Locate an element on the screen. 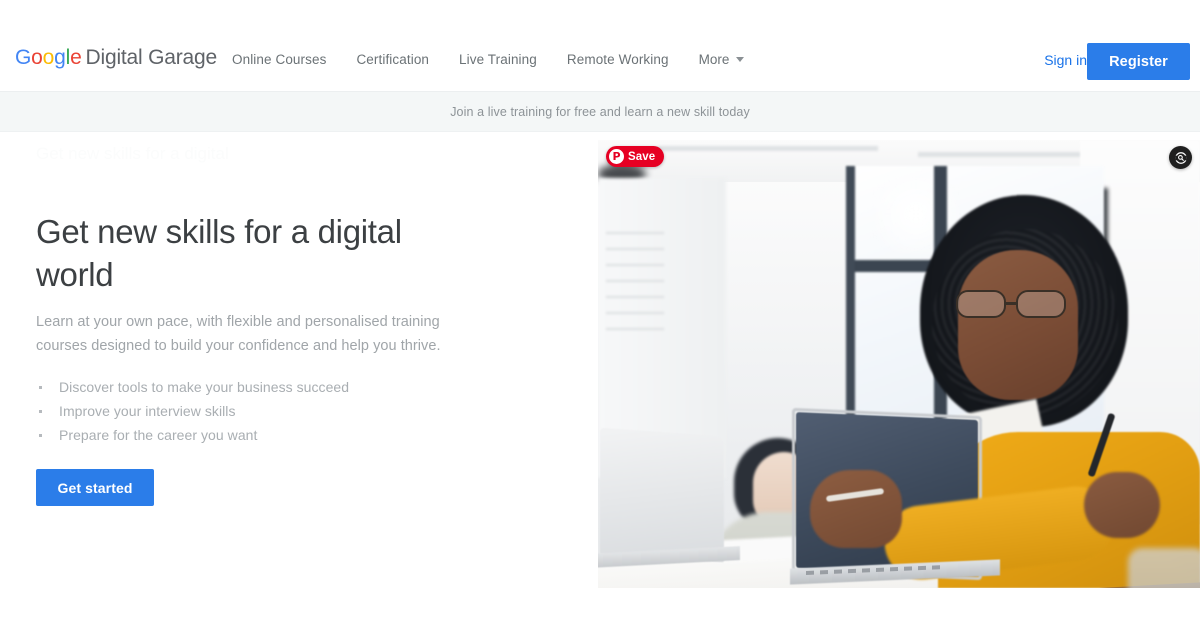 The height and width of the screenshot is (628, 1200). nav-item-online-courses: Online Courses is located at coordinates (279, 59).